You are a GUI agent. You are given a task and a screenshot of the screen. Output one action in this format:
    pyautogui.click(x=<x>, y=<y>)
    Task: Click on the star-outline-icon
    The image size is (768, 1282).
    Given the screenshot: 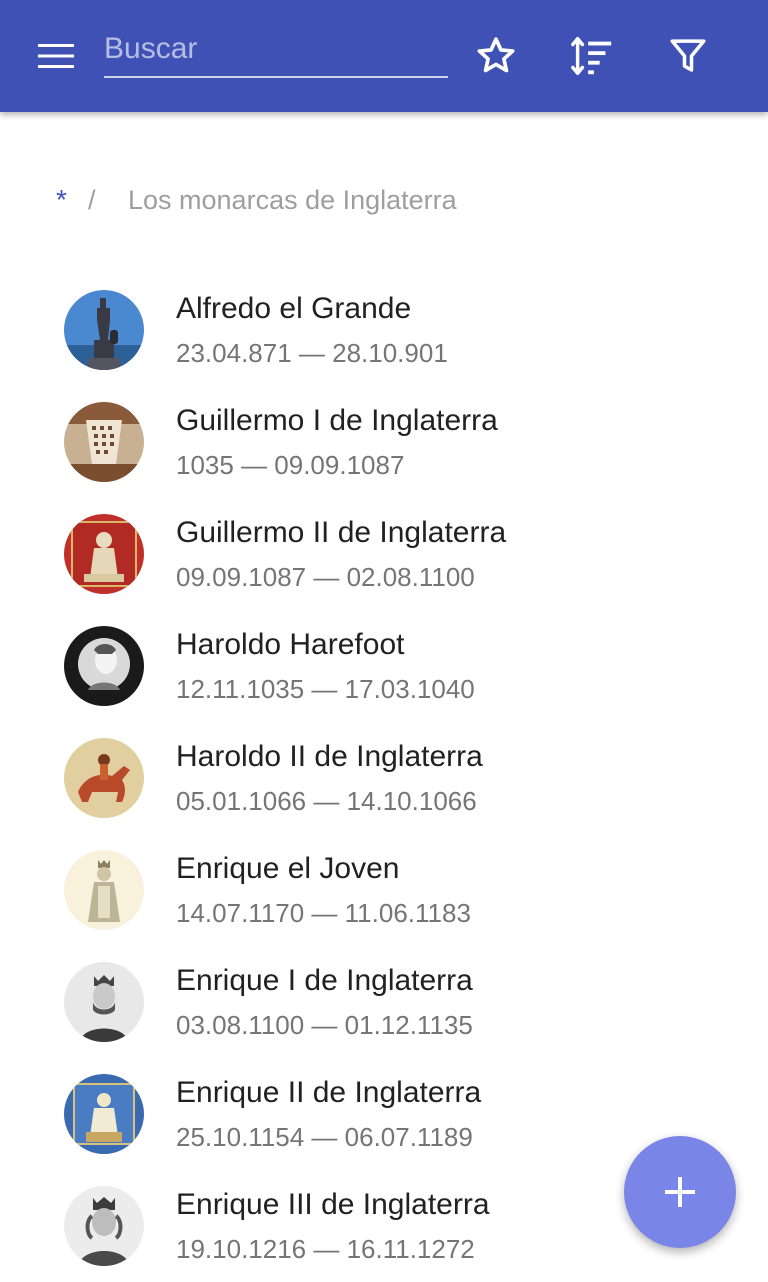 What is the action you would take?
    pyautogui.click(x=496, y=55)
    